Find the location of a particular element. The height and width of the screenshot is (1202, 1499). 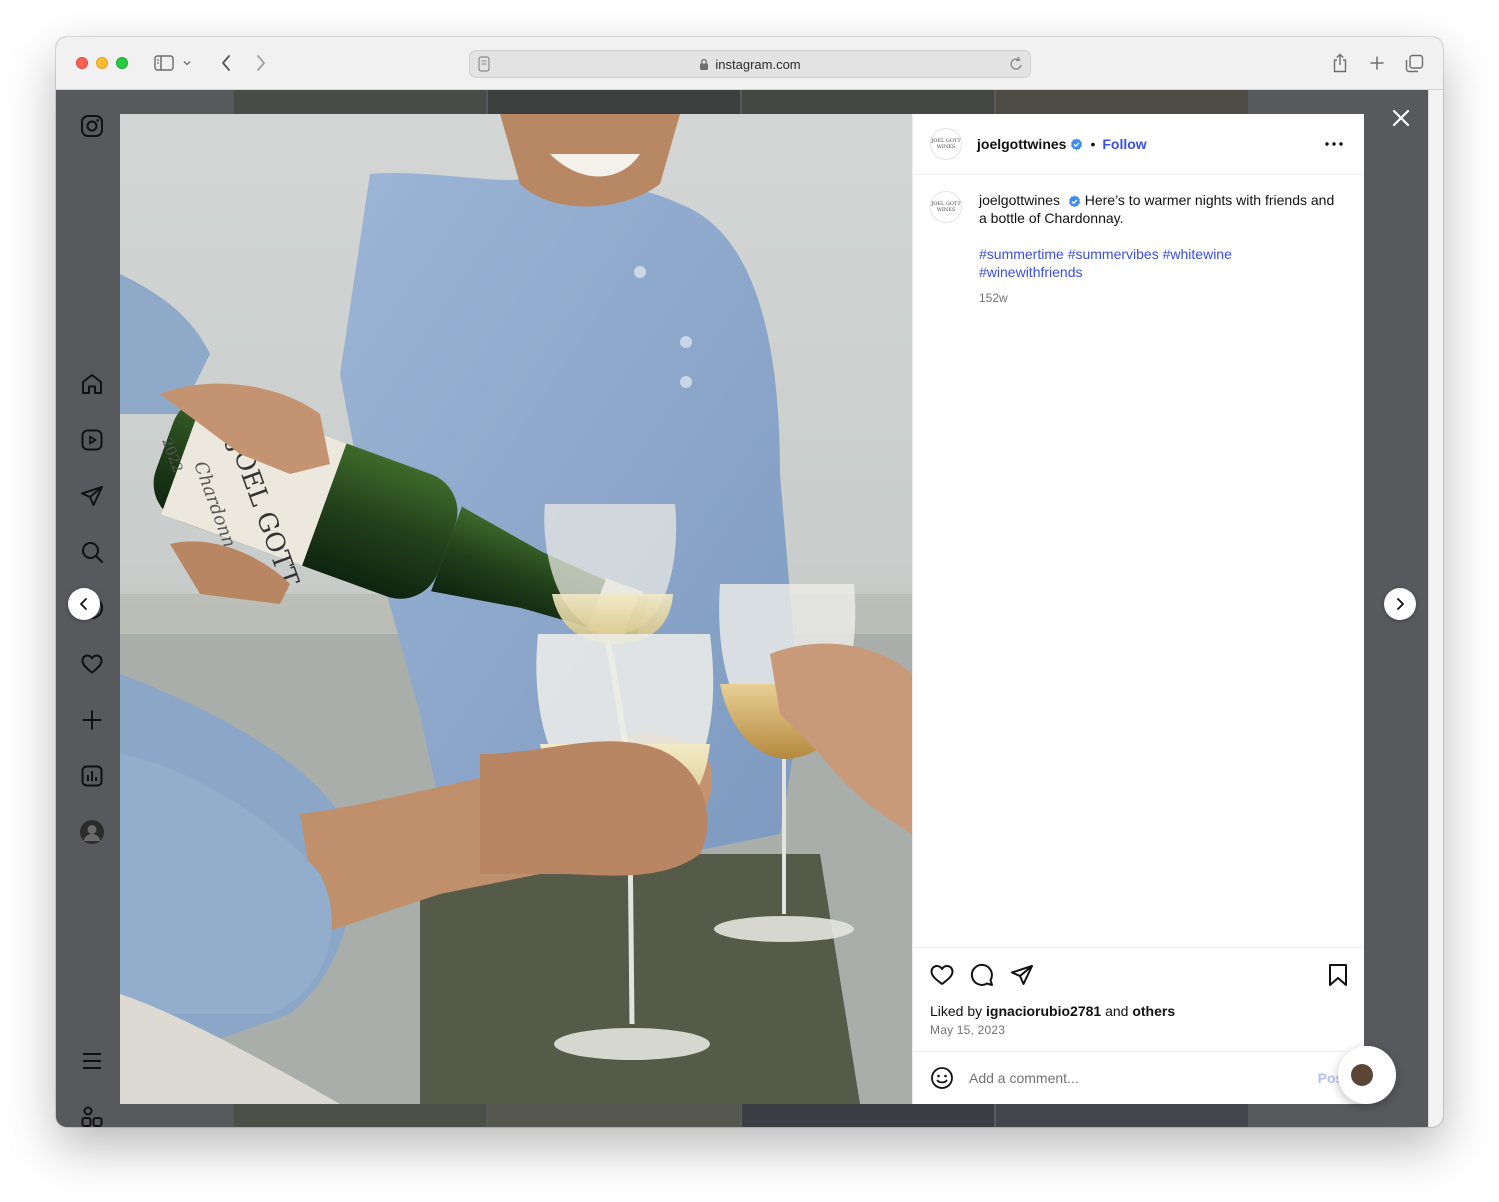

comment-bar: Post is located at coordinates (1138, 1077).